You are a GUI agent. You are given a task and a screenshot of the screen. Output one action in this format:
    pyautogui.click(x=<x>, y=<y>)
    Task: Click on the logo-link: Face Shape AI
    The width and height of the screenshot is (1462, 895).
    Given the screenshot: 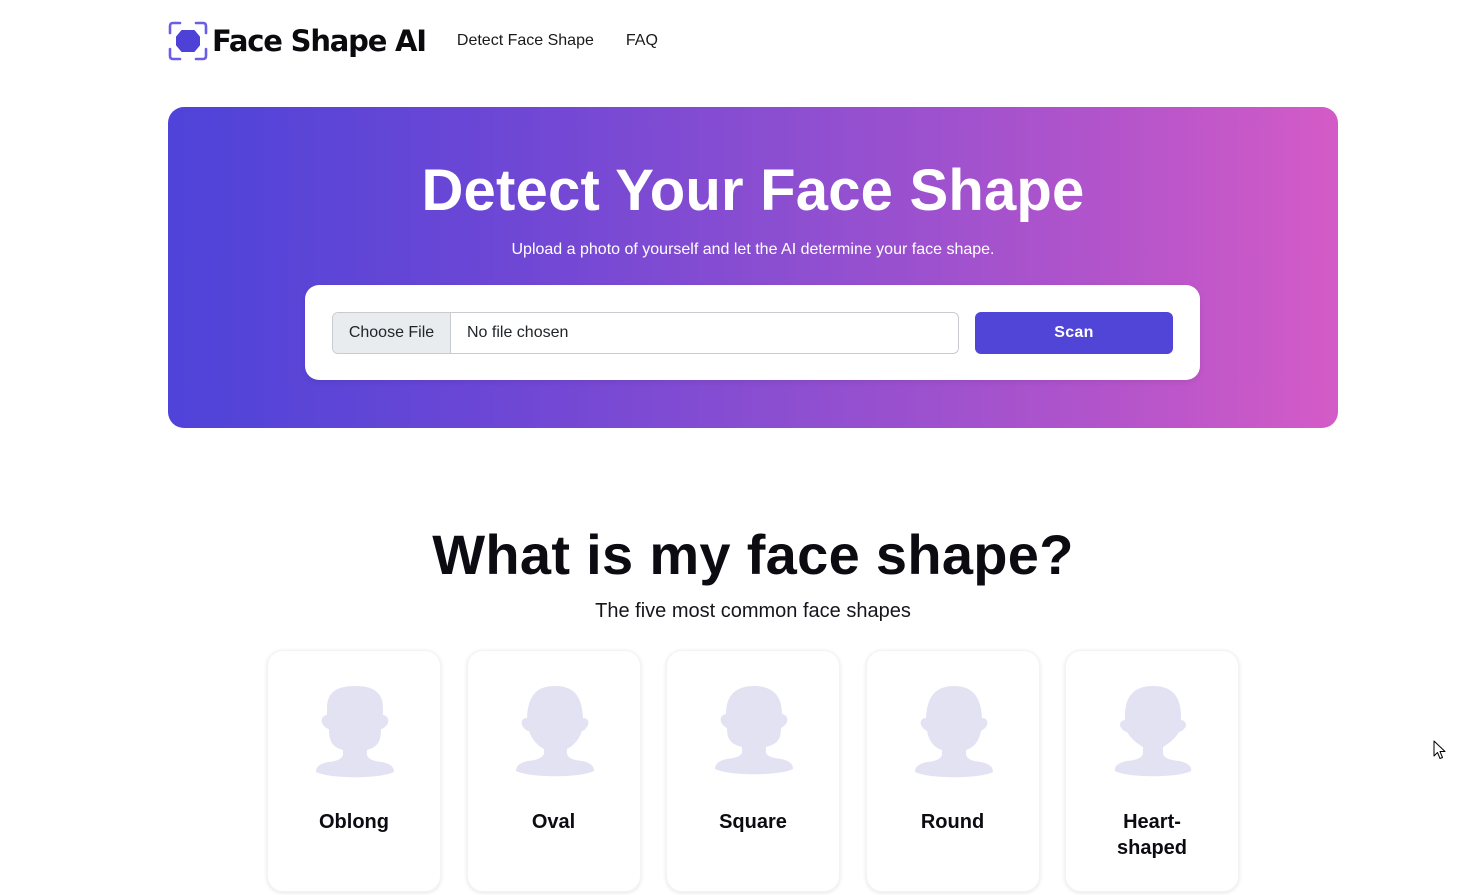 What is the action you would take?
    pyautogui.click(x=297, y=41)
    